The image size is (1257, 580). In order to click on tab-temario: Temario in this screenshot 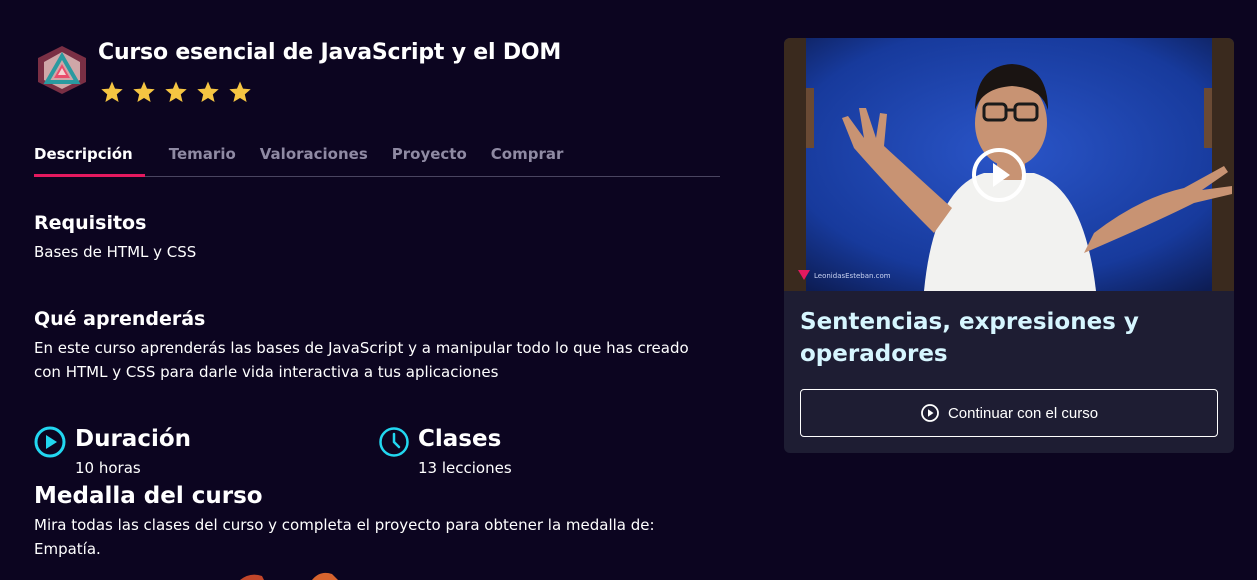, I will do `click(202, 161)`.